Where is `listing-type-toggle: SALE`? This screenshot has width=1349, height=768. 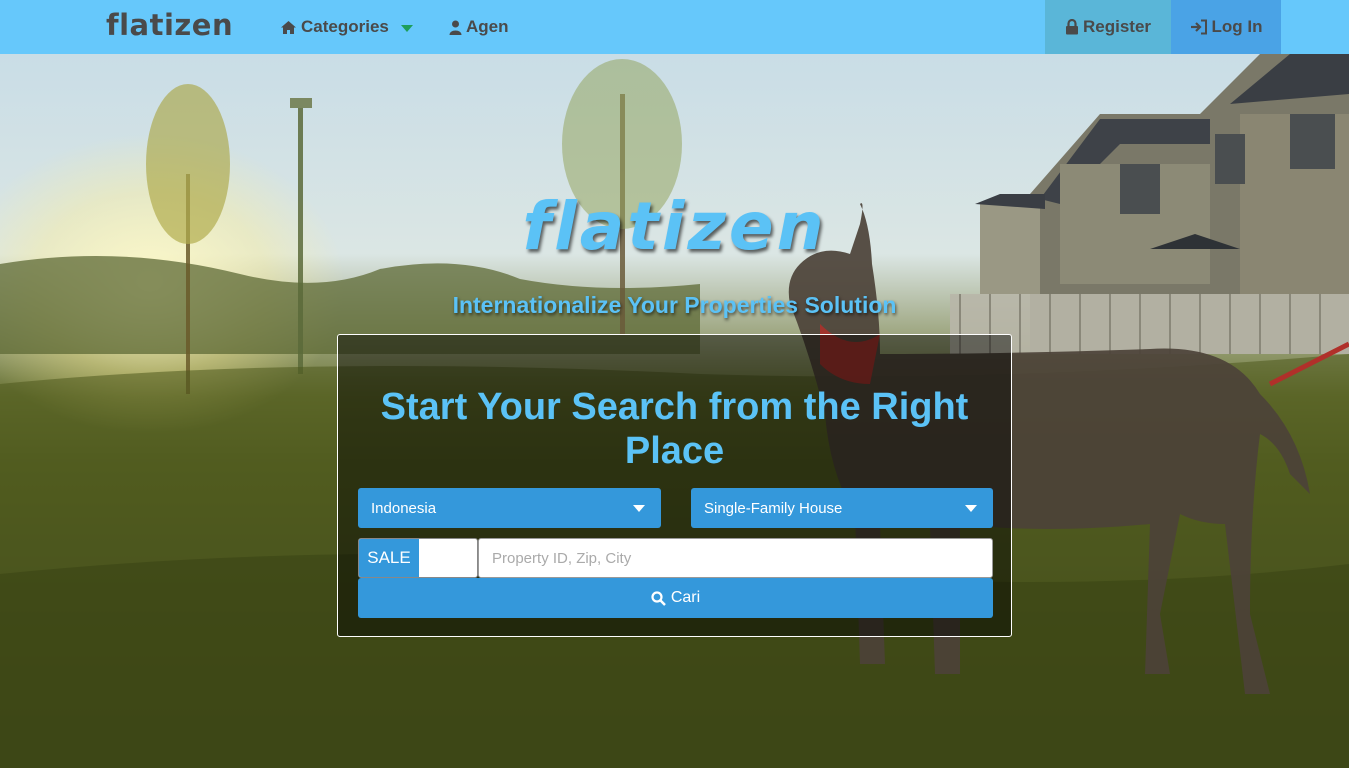
listing-type-toggle: SALE is located at coordinates (418, 558).